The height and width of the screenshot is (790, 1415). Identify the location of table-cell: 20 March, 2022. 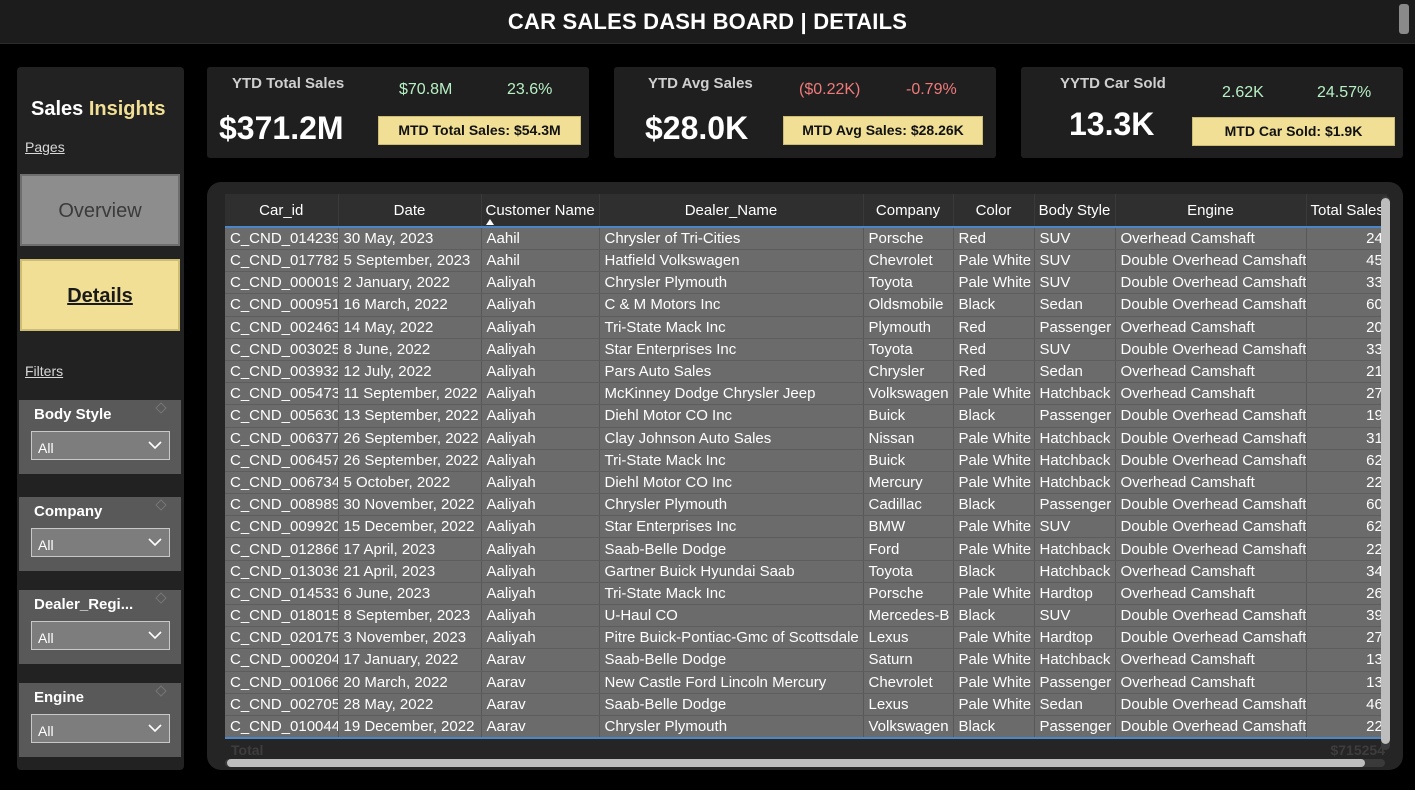
(410, 682).